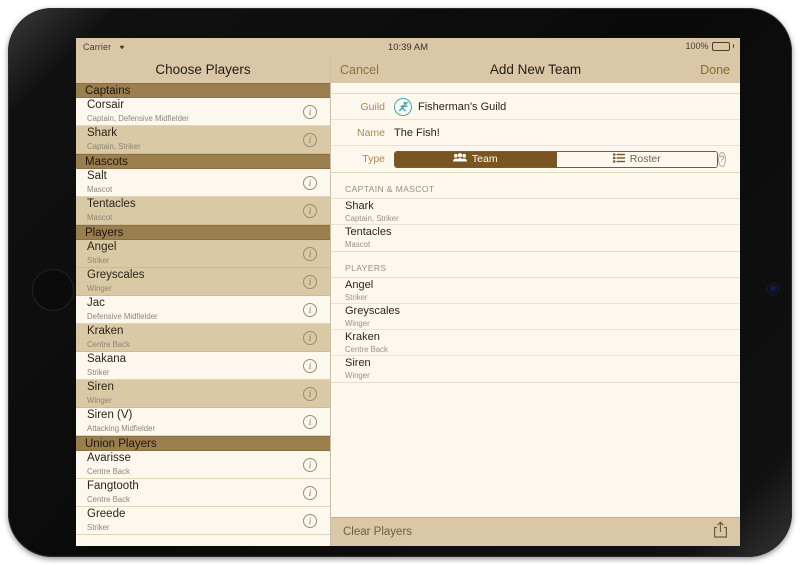 Image resolution: width=800 pixels, height=565 pixels. I want to click on player-position: Striker, so click(98, 260).